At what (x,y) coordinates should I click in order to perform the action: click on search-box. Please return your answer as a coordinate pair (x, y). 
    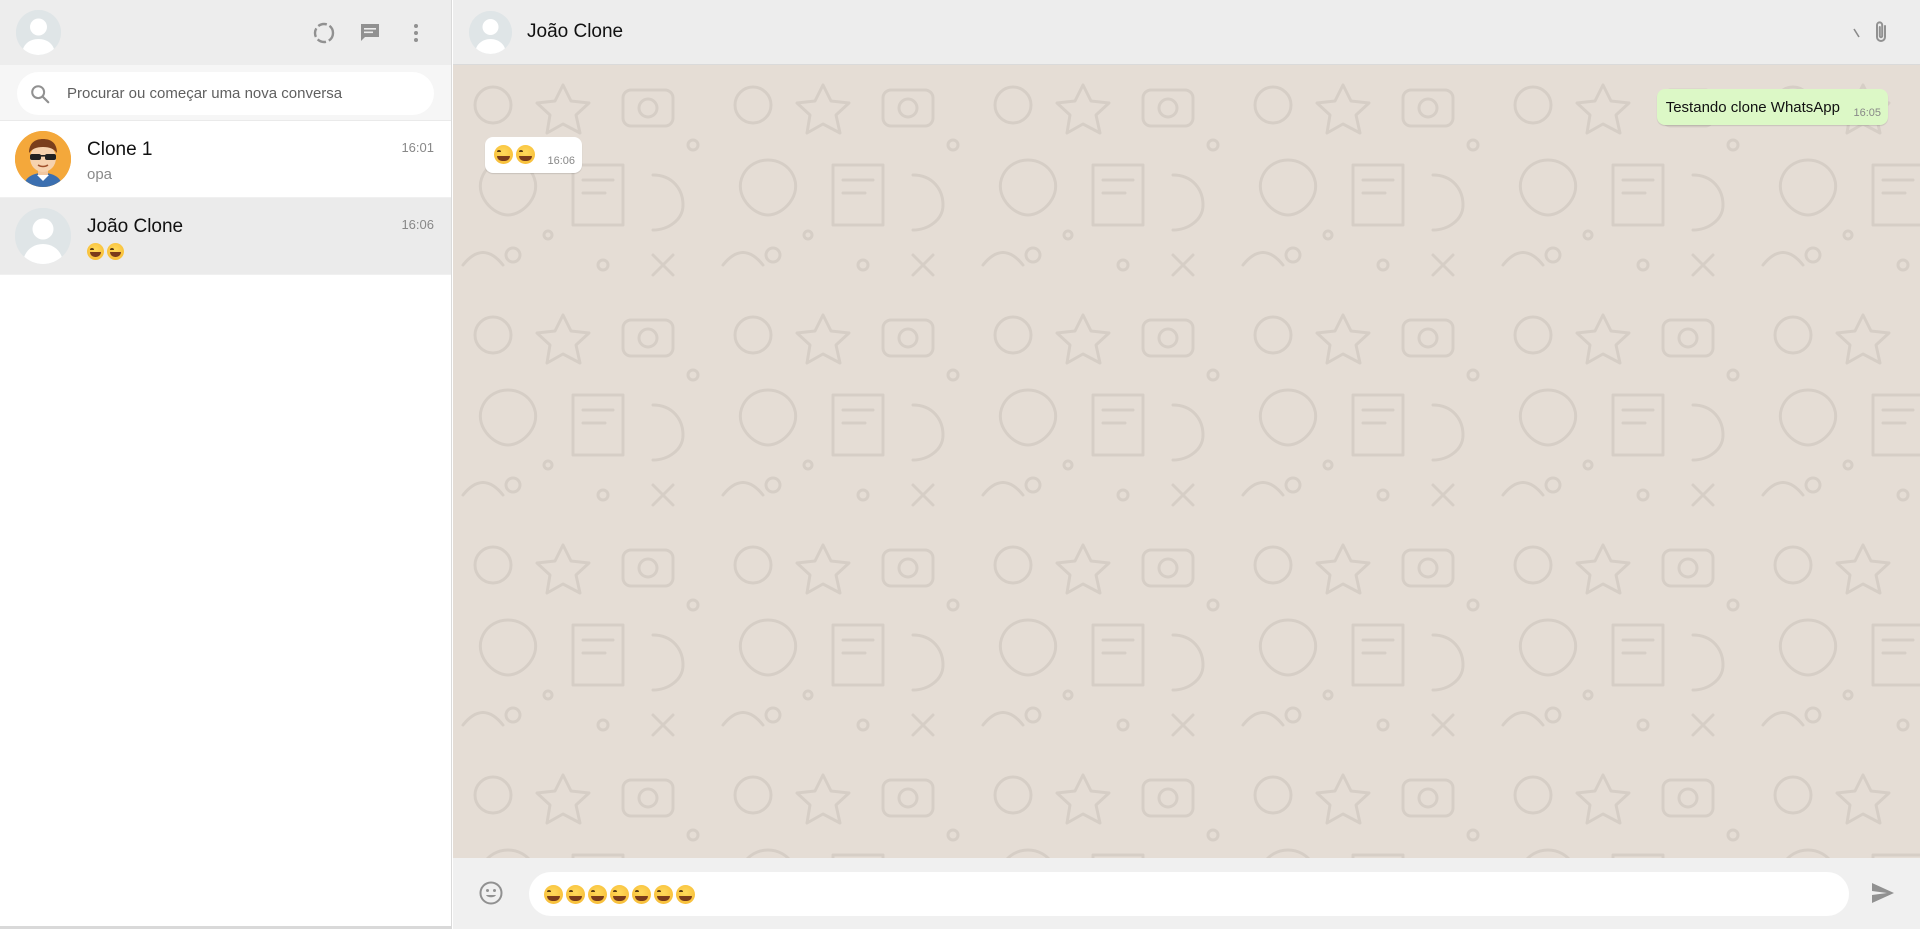
    Looking at the image, I should click on (225, 93).